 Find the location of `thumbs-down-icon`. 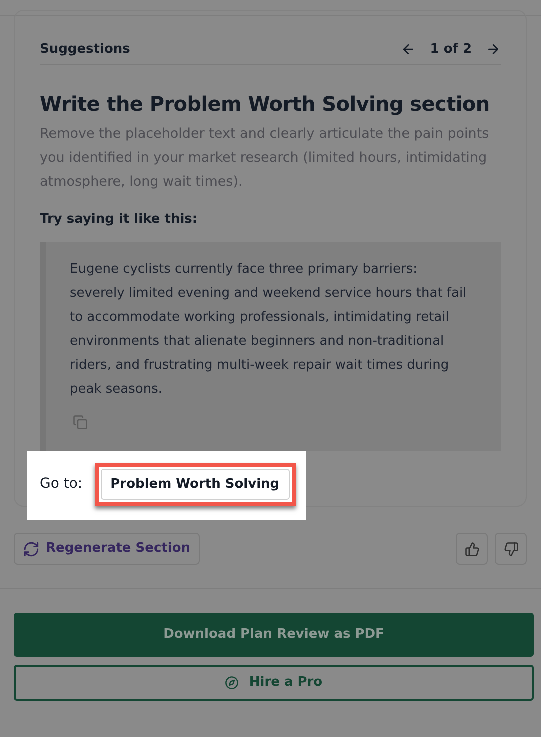

thumbs-down-icon is located at coordinates (511, 549).